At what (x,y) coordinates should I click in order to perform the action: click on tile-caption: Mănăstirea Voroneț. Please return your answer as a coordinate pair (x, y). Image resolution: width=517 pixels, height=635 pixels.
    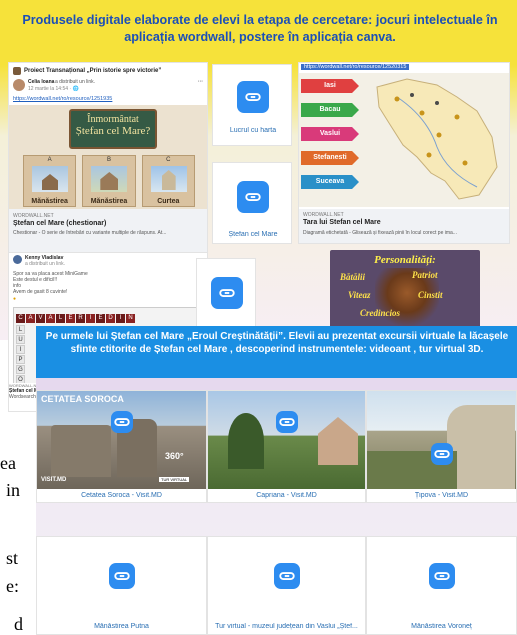
    Looking at the image, I should click on (441, 626).